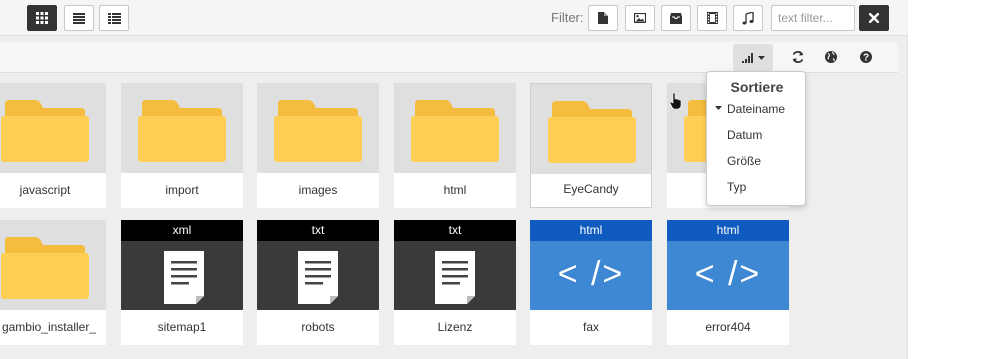 Image resolution: width=981 pixels, height=359 pixels. I want to click on file-name: images, so click(318, 190).